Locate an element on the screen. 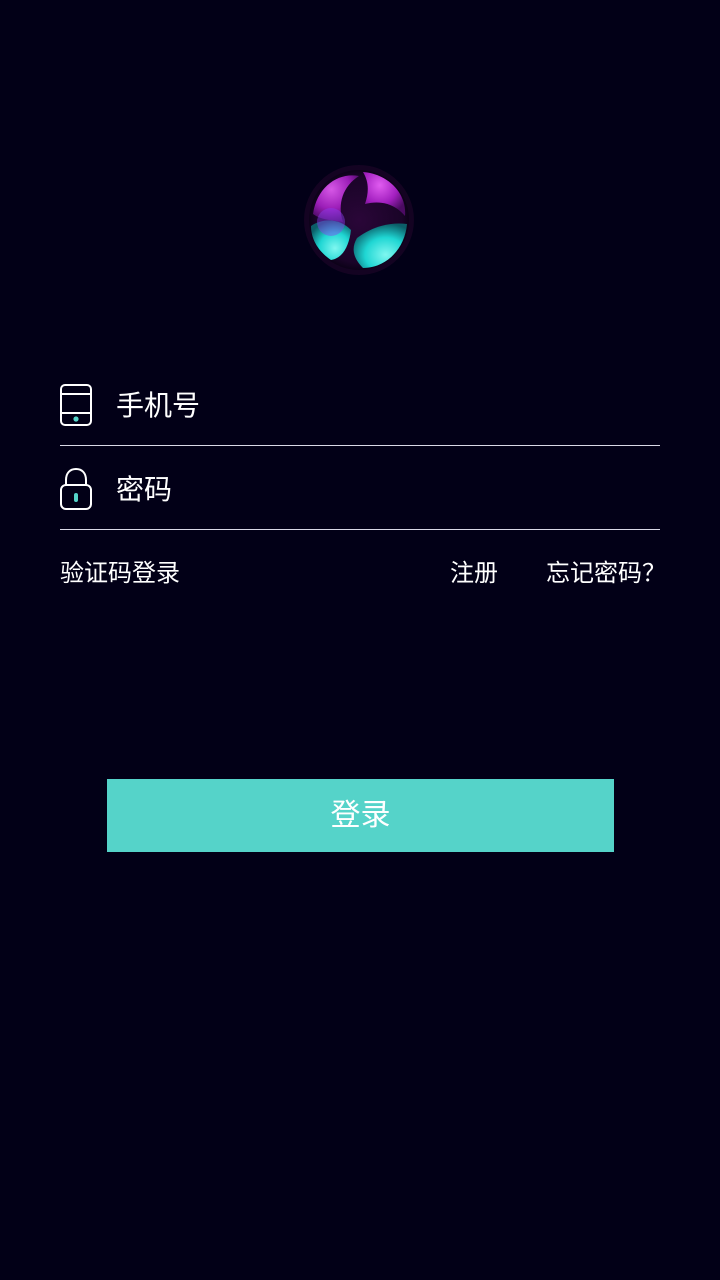  forgot-password-link: 忘记密码？ is located at coordinates (606, 573).